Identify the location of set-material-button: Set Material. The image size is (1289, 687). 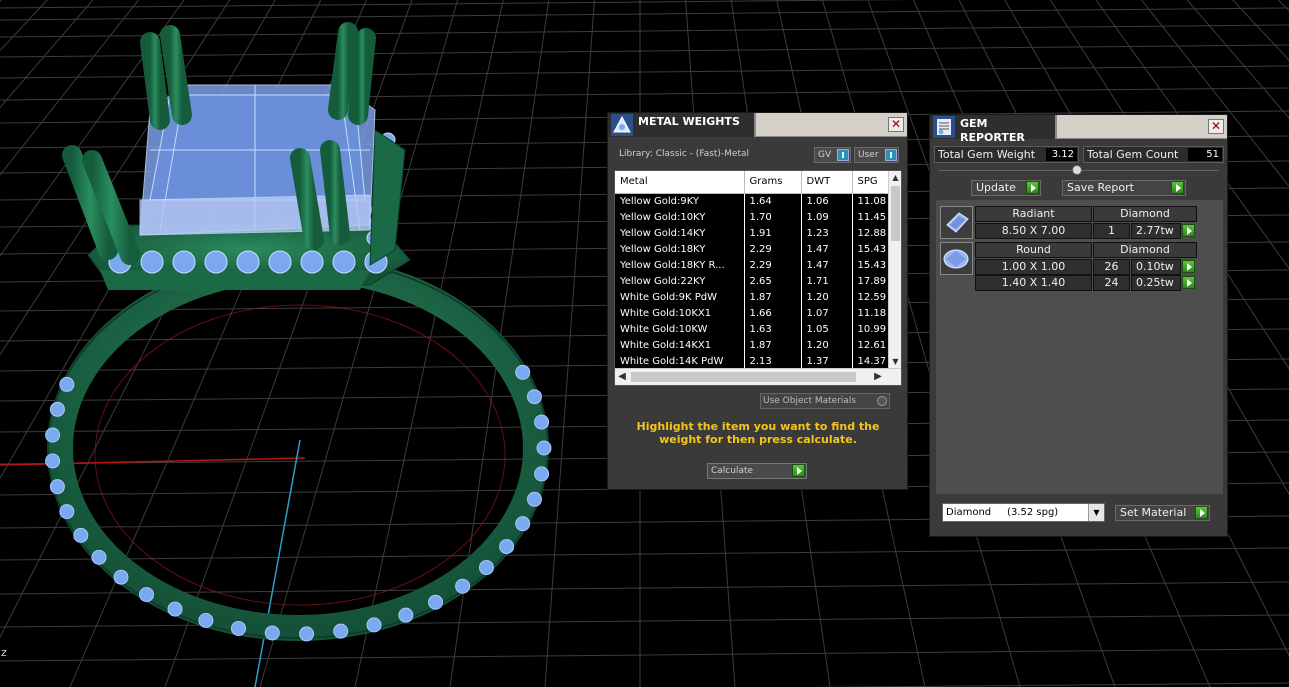
(1162, 513).